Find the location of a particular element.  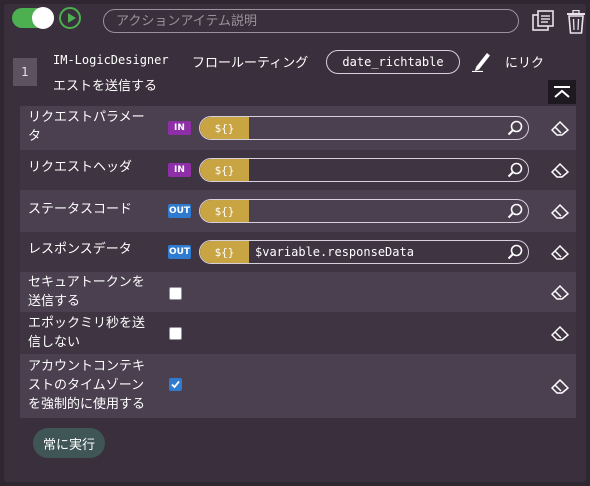

param-label: レスポンスデータ is located at coordinates (80, 249).